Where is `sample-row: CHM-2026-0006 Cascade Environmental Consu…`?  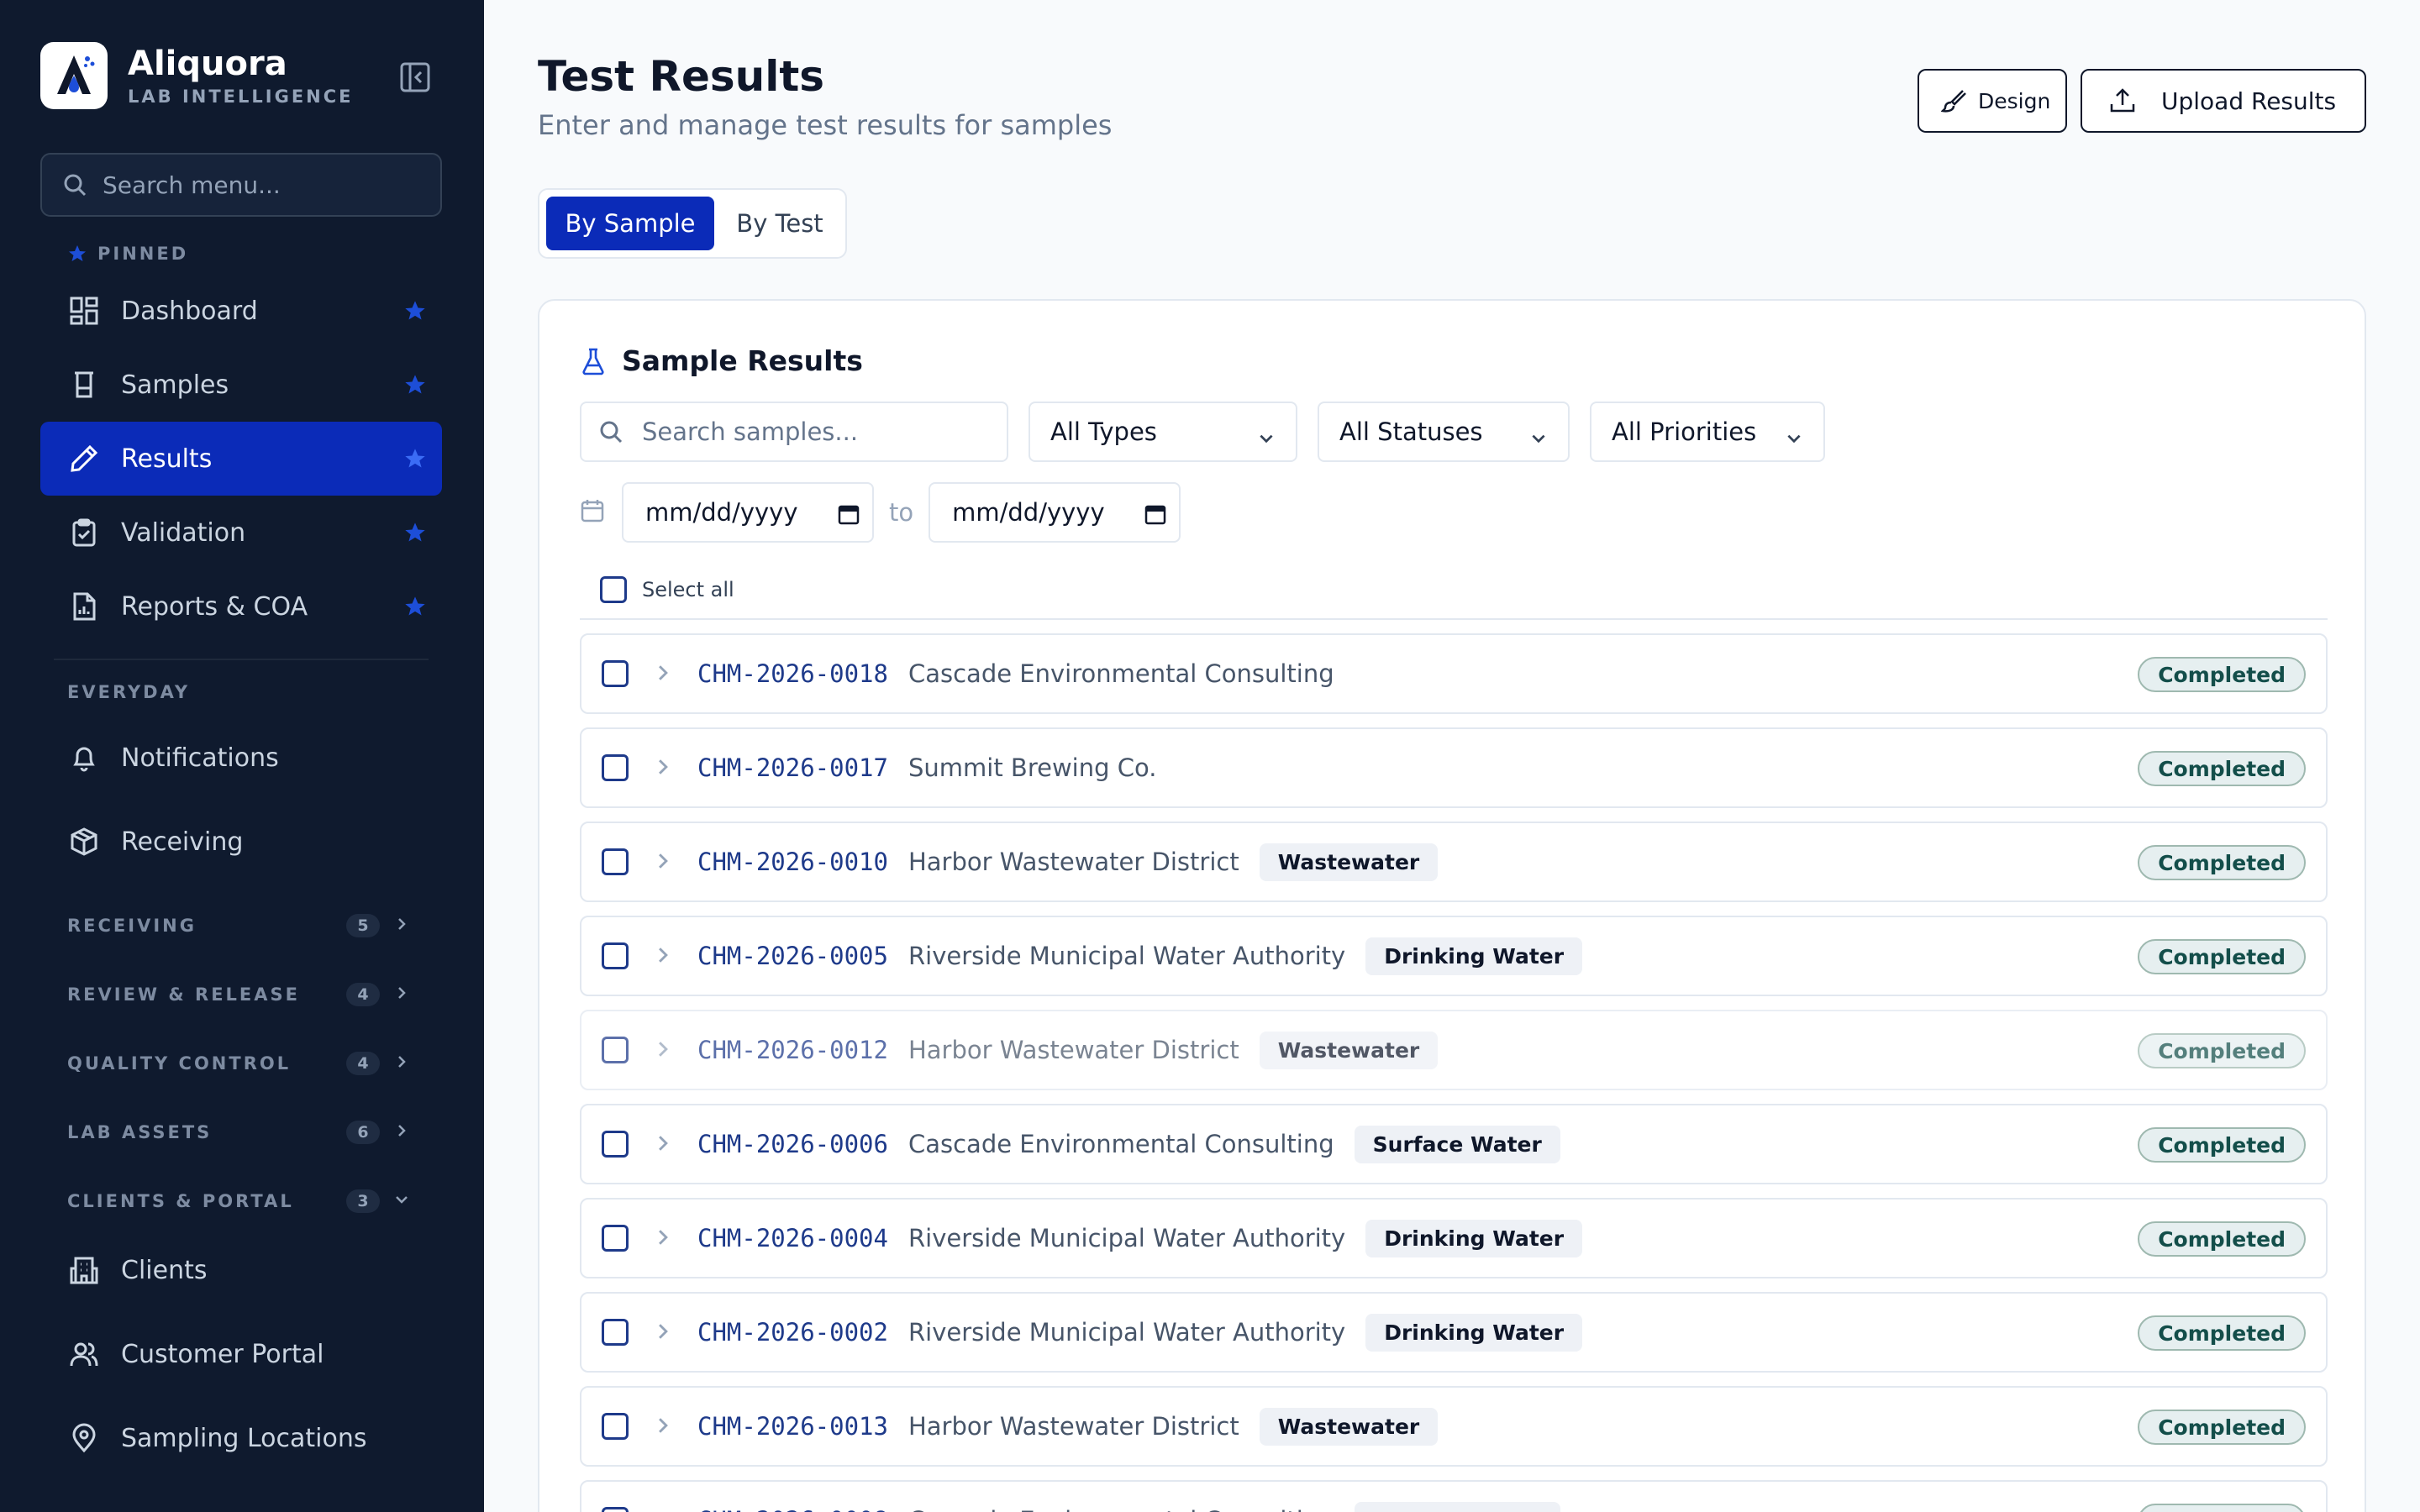
sample-row: CHM-2026-0006 Cascade Environmental Consu… is located at coordinates (1454, 1144).